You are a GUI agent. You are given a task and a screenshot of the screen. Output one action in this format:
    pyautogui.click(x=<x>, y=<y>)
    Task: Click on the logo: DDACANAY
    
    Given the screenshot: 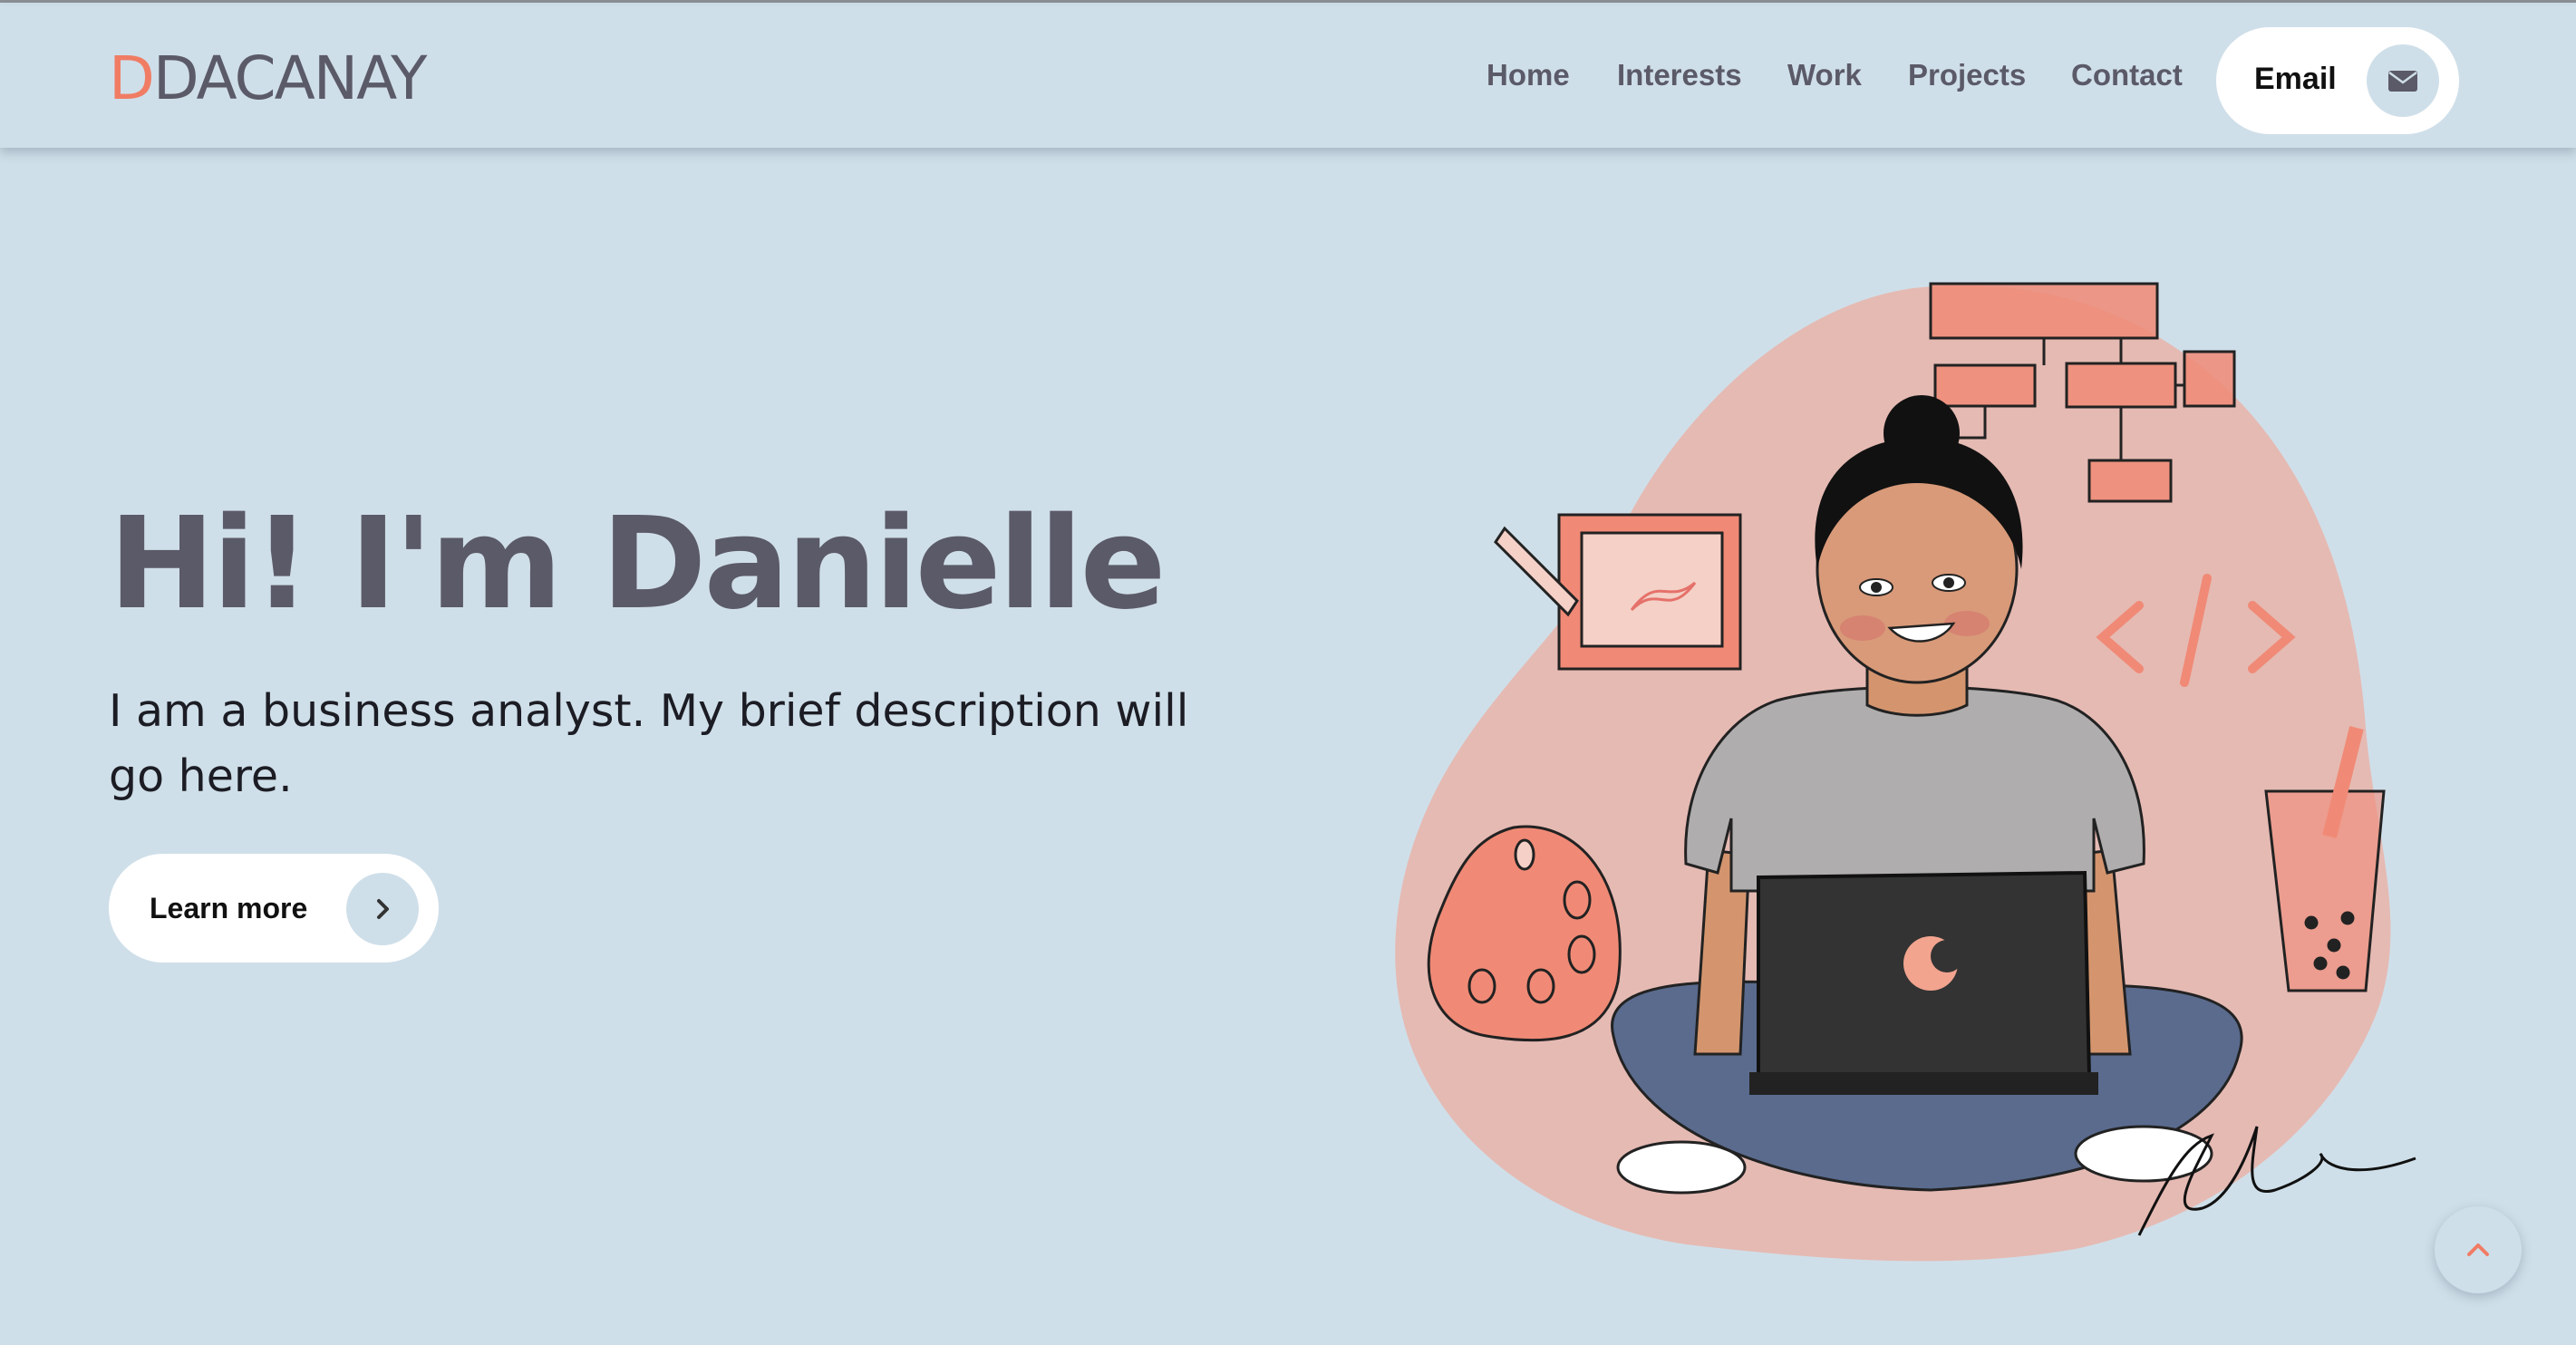 What is the action you would take?
    pyautogui.click(x=268, y=78)
    